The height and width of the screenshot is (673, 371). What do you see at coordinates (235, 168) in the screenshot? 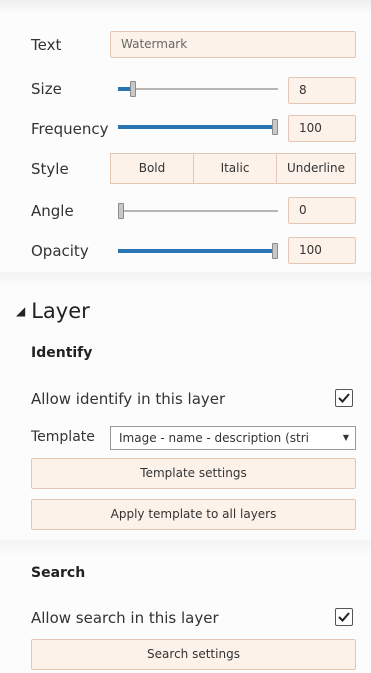
I see `italic-button: Italic` at bounding box center [235, 168].